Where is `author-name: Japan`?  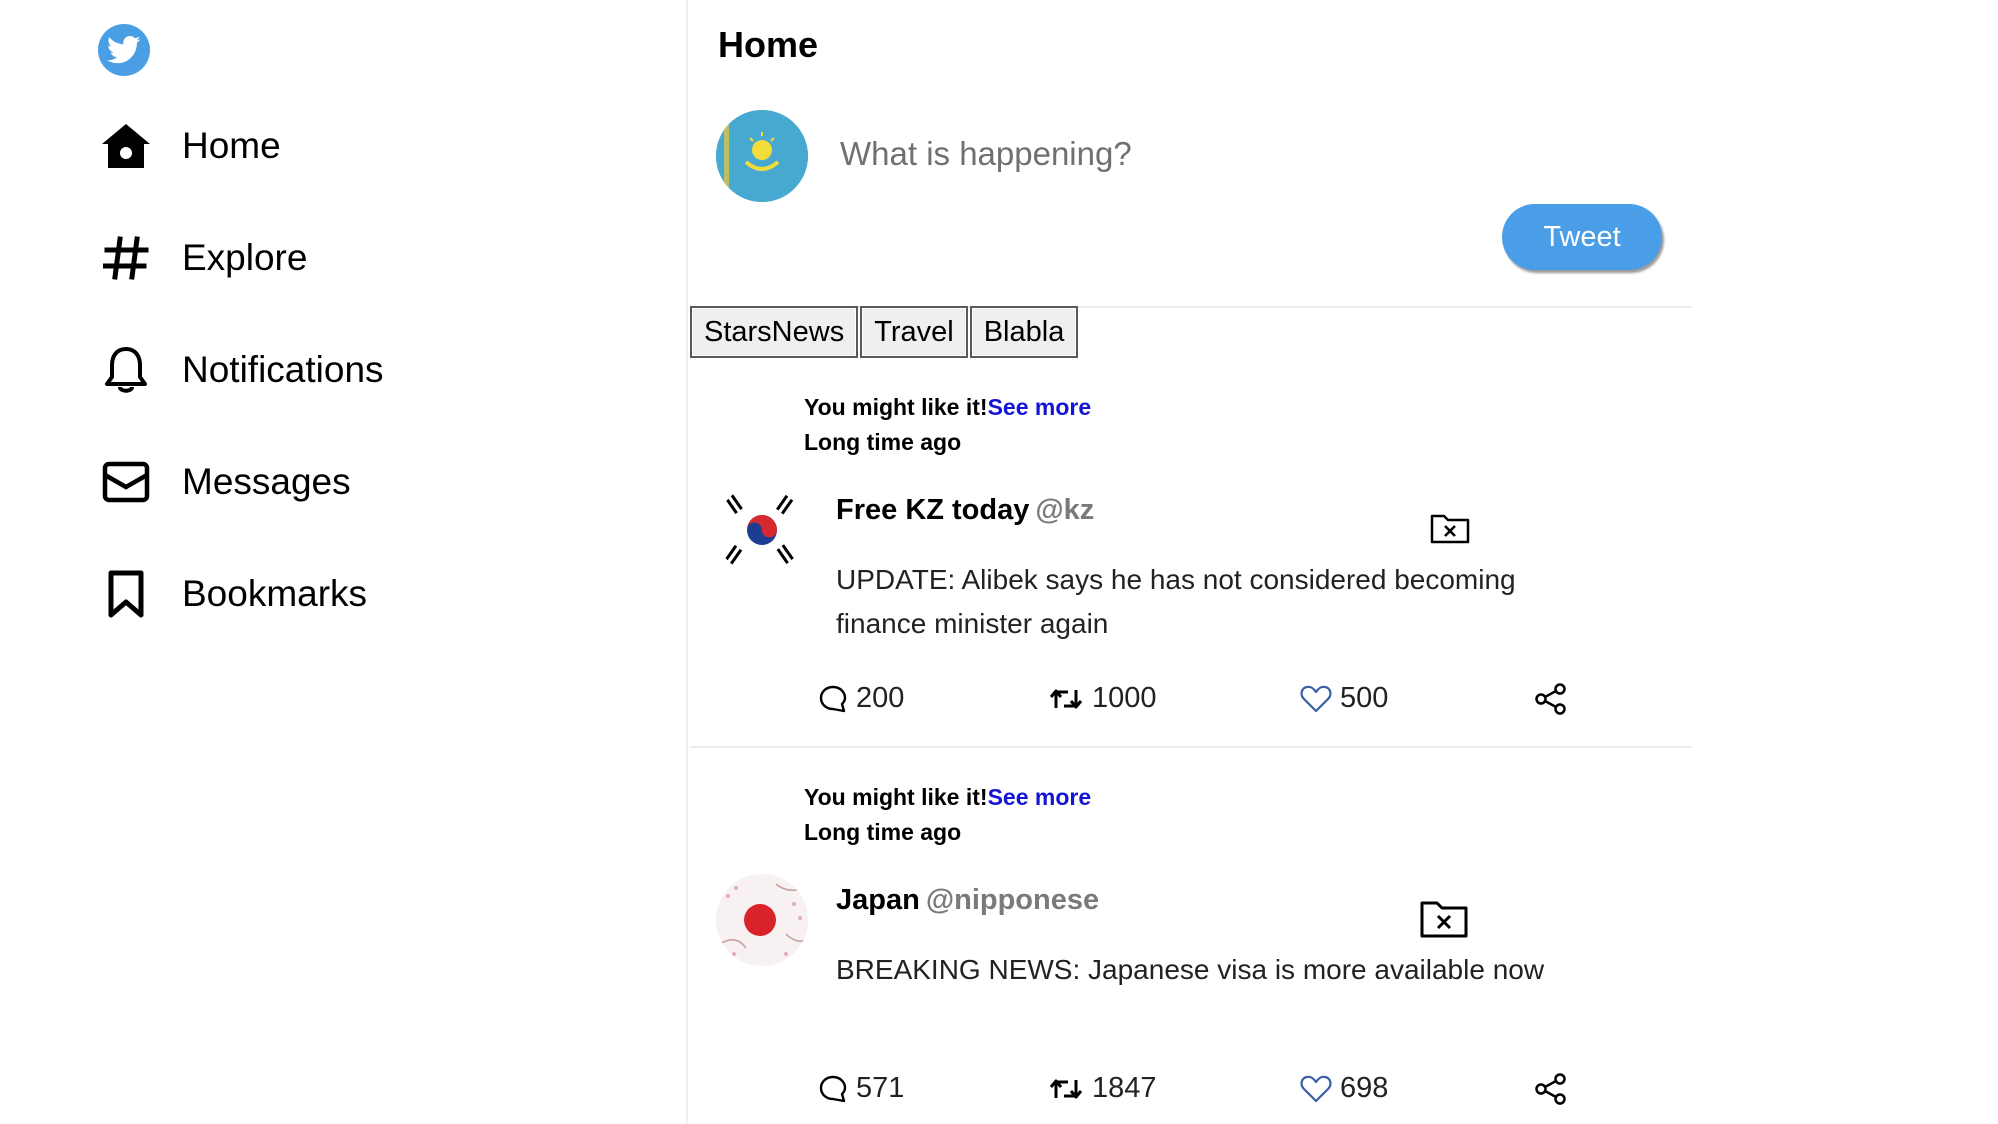
author-name: Japan is located at coordinates (878, 900).